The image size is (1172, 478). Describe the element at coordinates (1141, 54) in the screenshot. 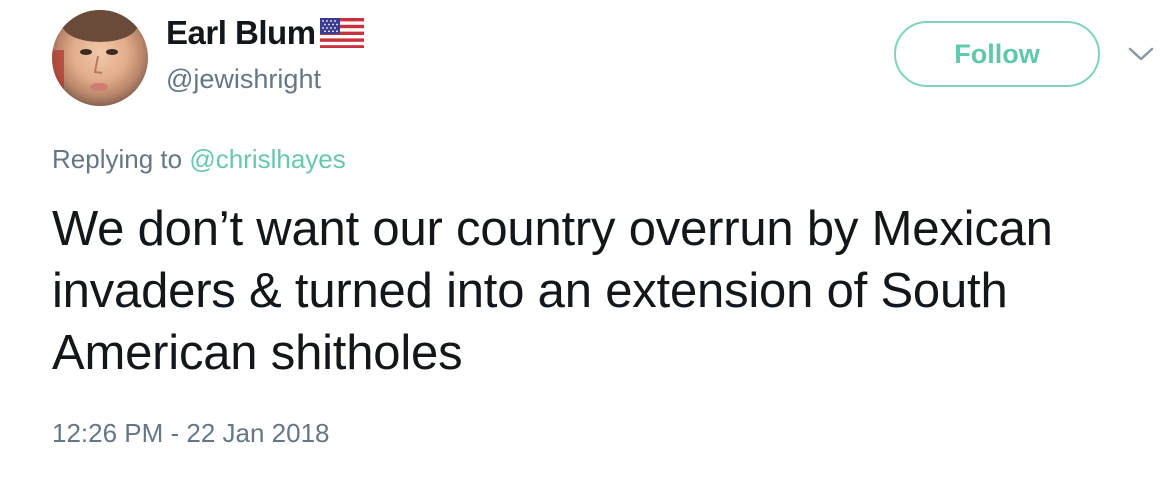

I see `chevron-down-icon` at that location.